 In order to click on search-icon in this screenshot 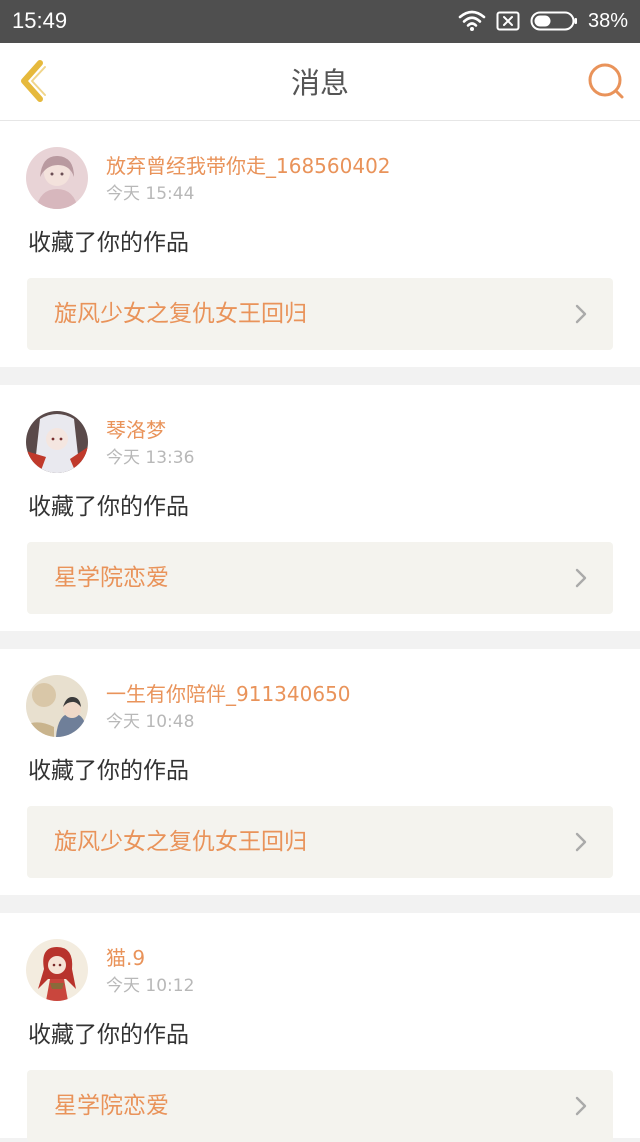, I will do `click(606, 81)`.